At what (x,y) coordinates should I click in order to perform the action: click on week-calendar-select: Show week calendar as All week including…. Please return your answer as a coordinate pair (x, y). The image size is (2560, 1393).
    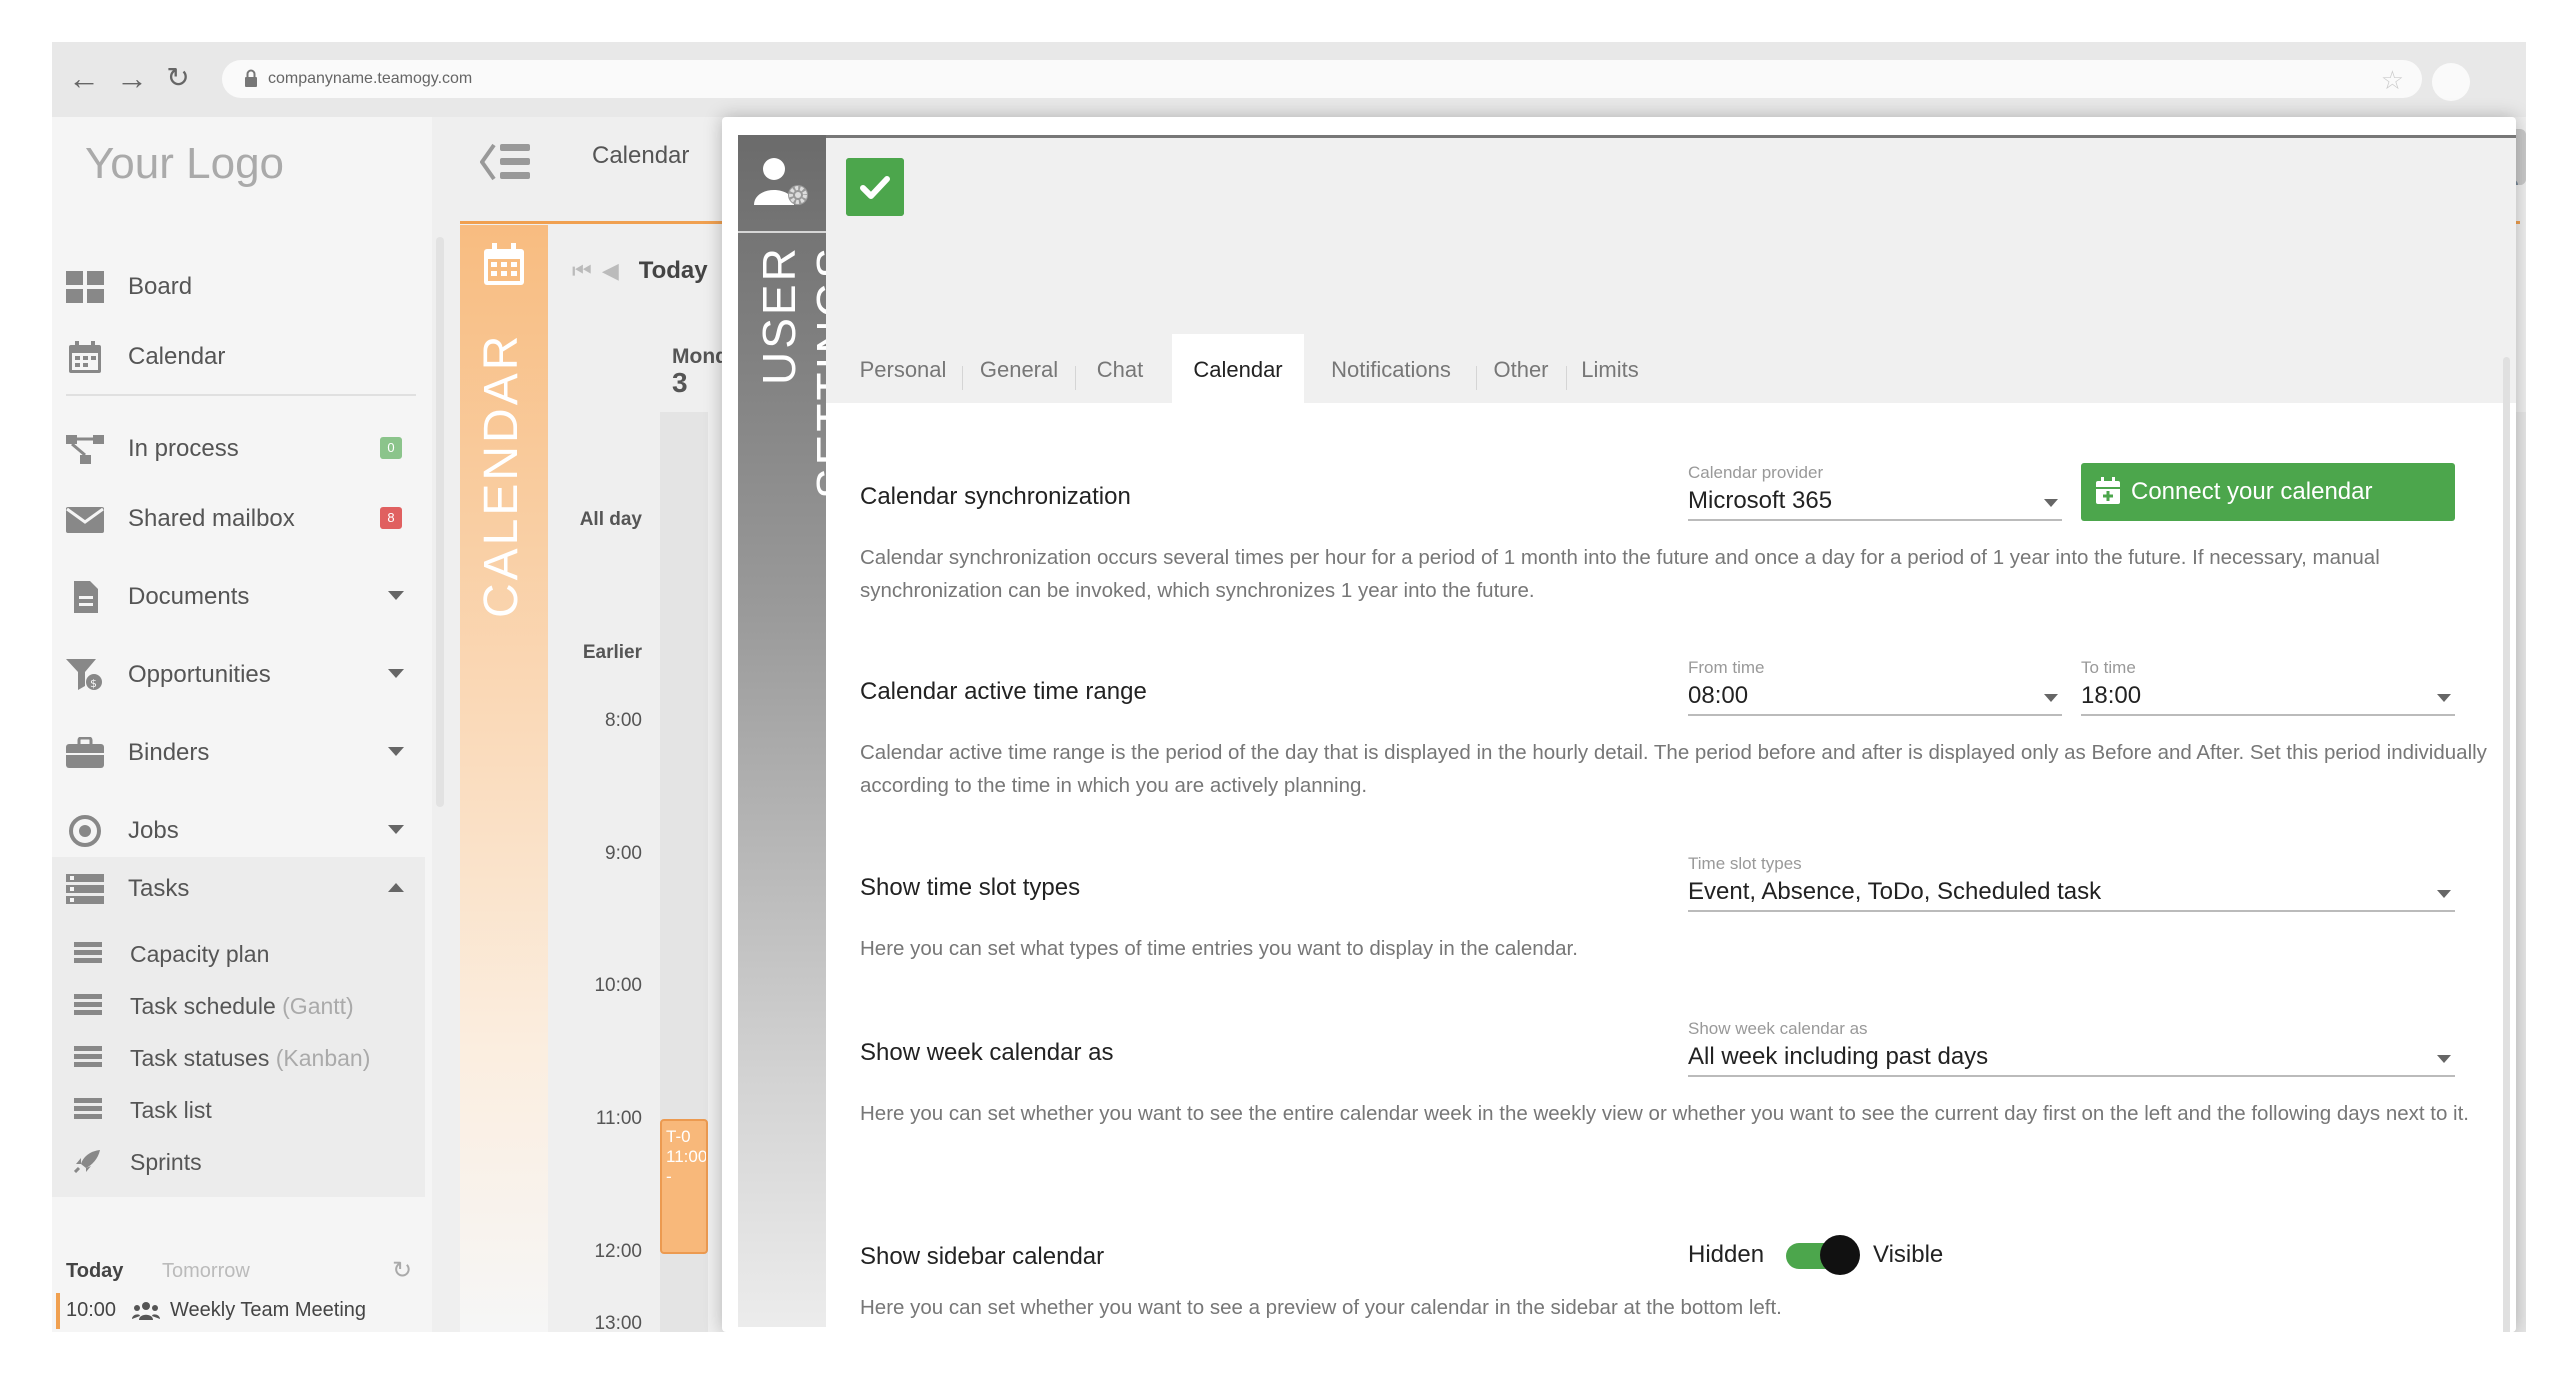
    Looking at the image, I should click on (2071, 1048).